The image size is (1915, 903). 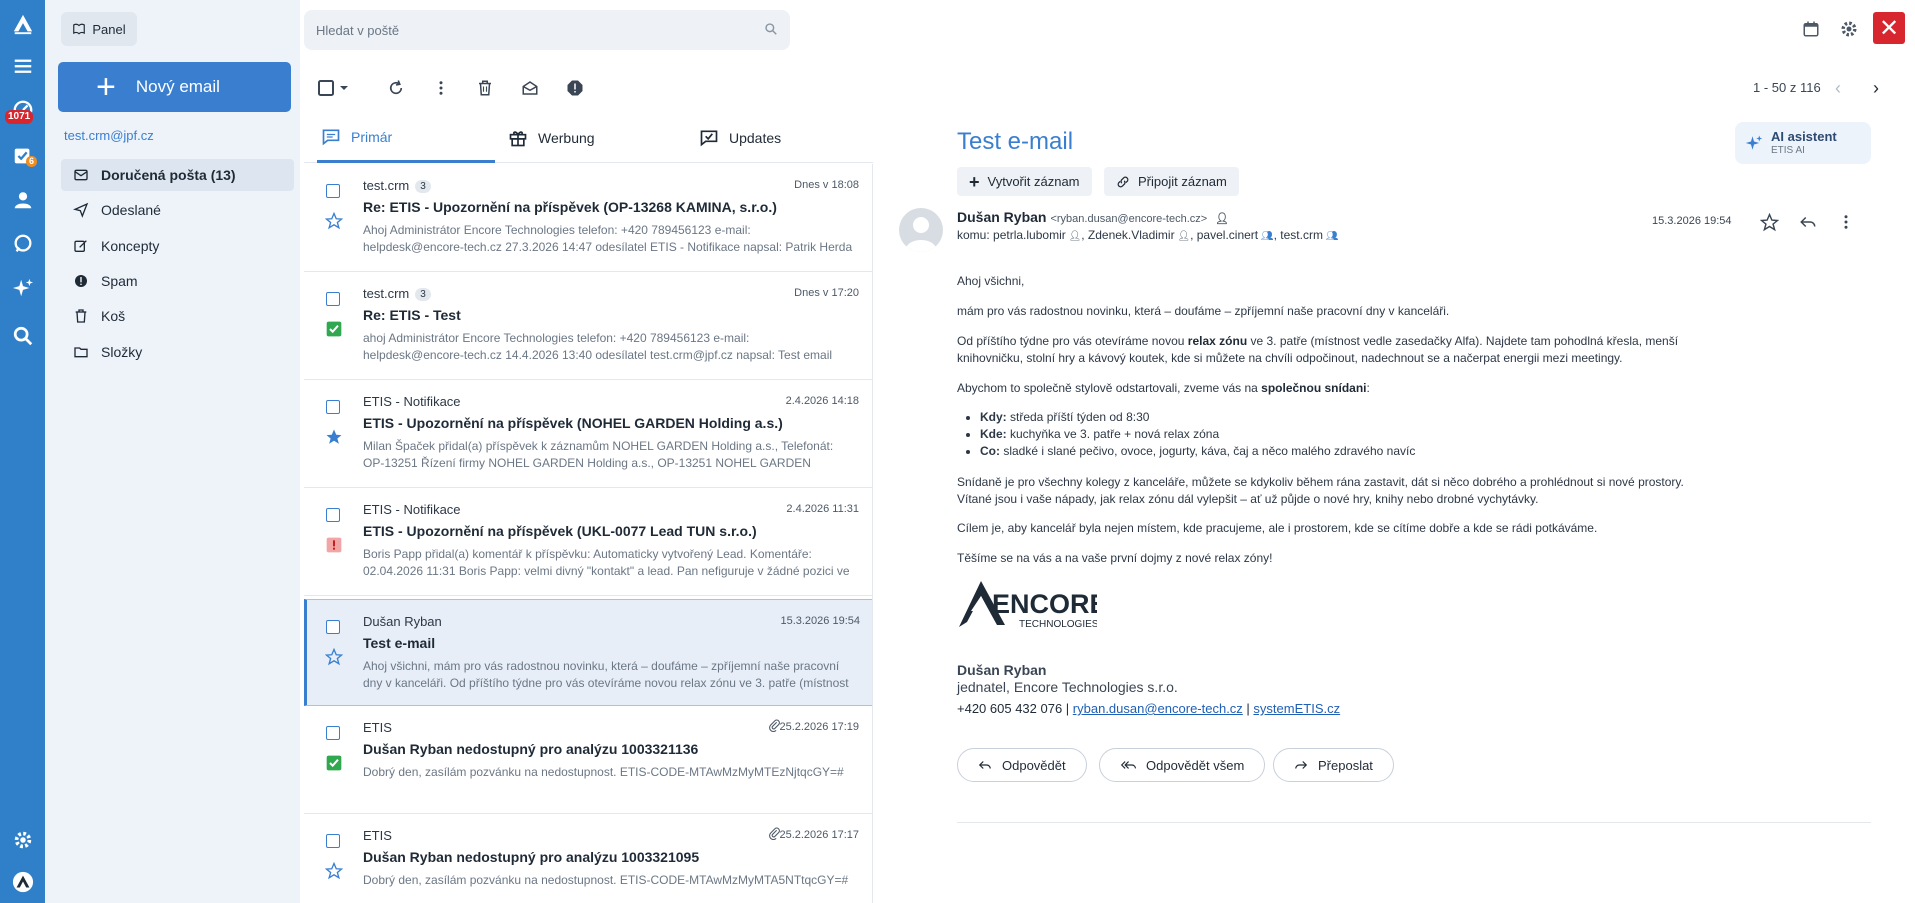 What do you see at coordinates (397, 293) in the screenshot?
I see `message-sender: test.crm 3` at bounding box center [397, 293].